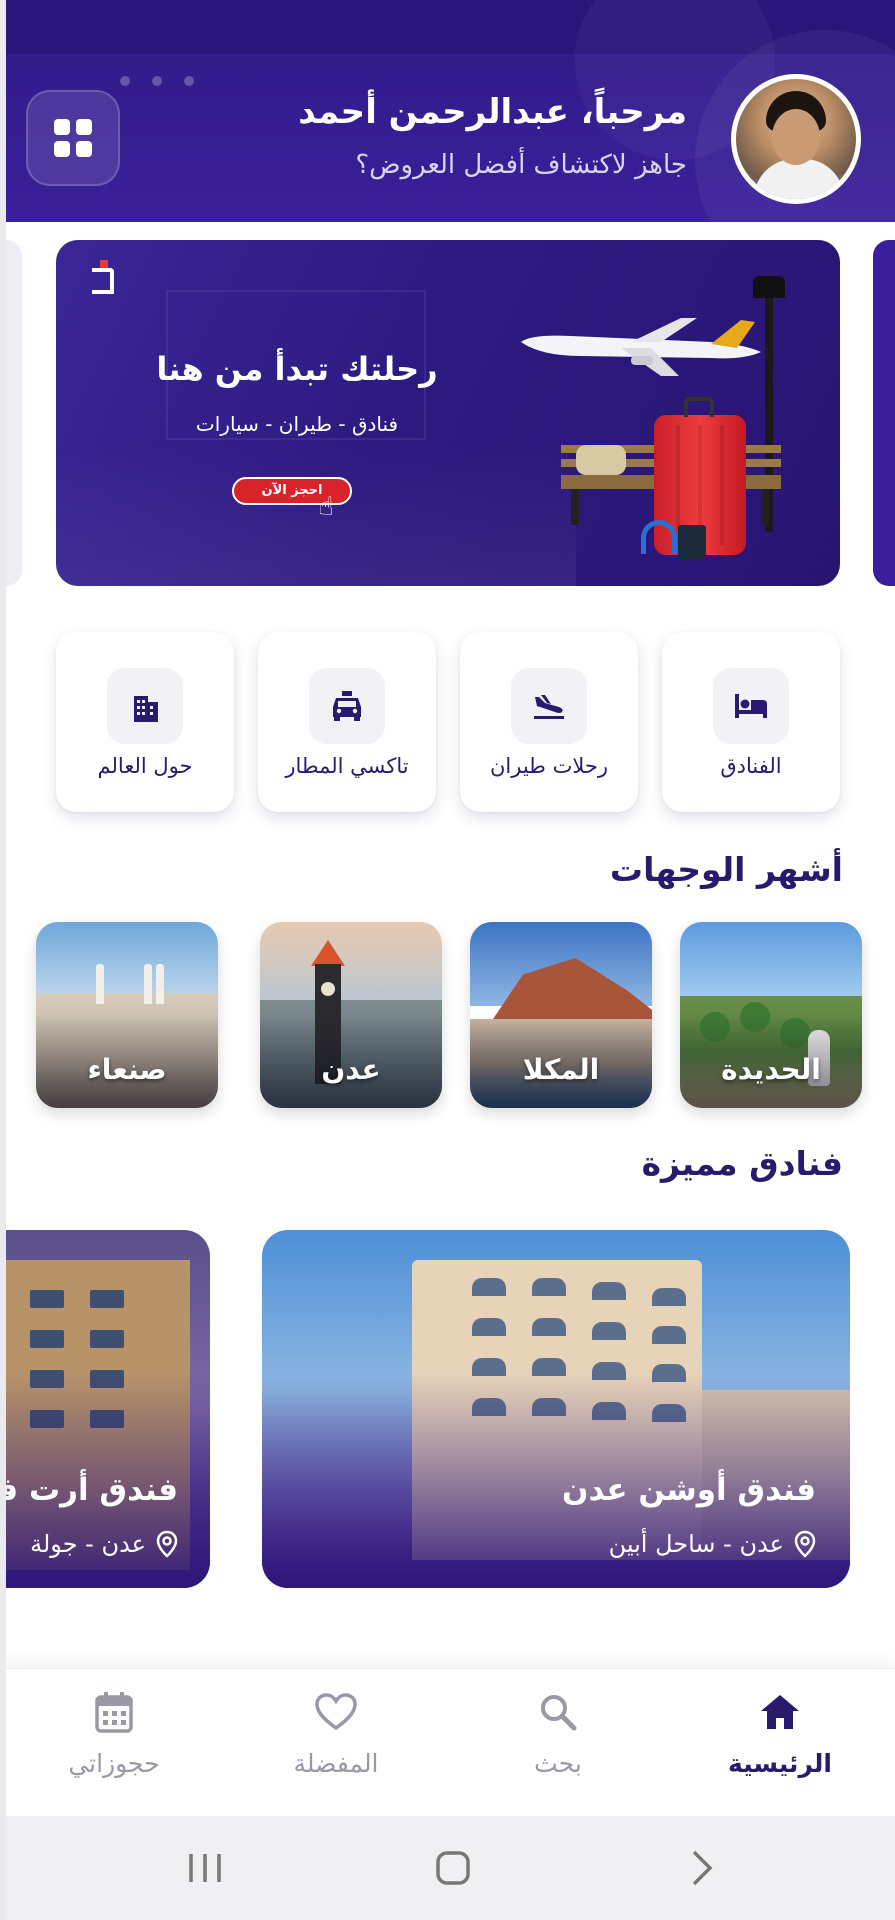  Describe the element at coordinates (347, 766) in the screenshot. I see `service-label: تاكسي المطار` at that location.